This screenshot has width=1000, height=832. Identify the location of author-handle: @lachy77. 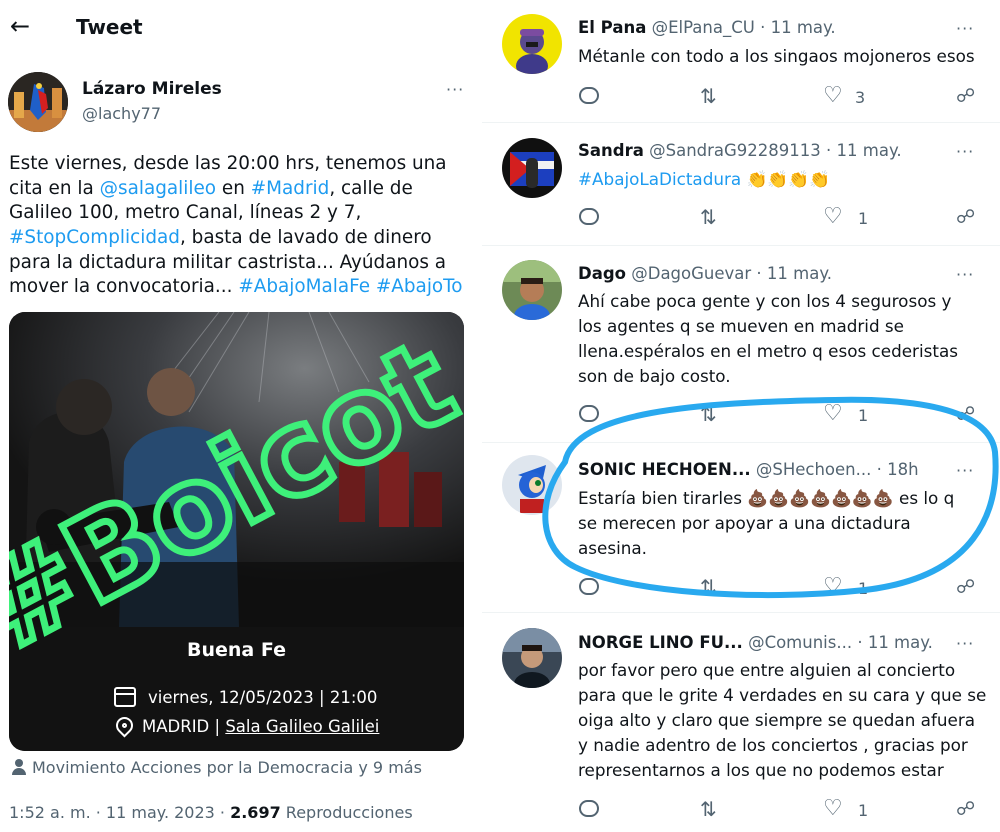
(121, 113).